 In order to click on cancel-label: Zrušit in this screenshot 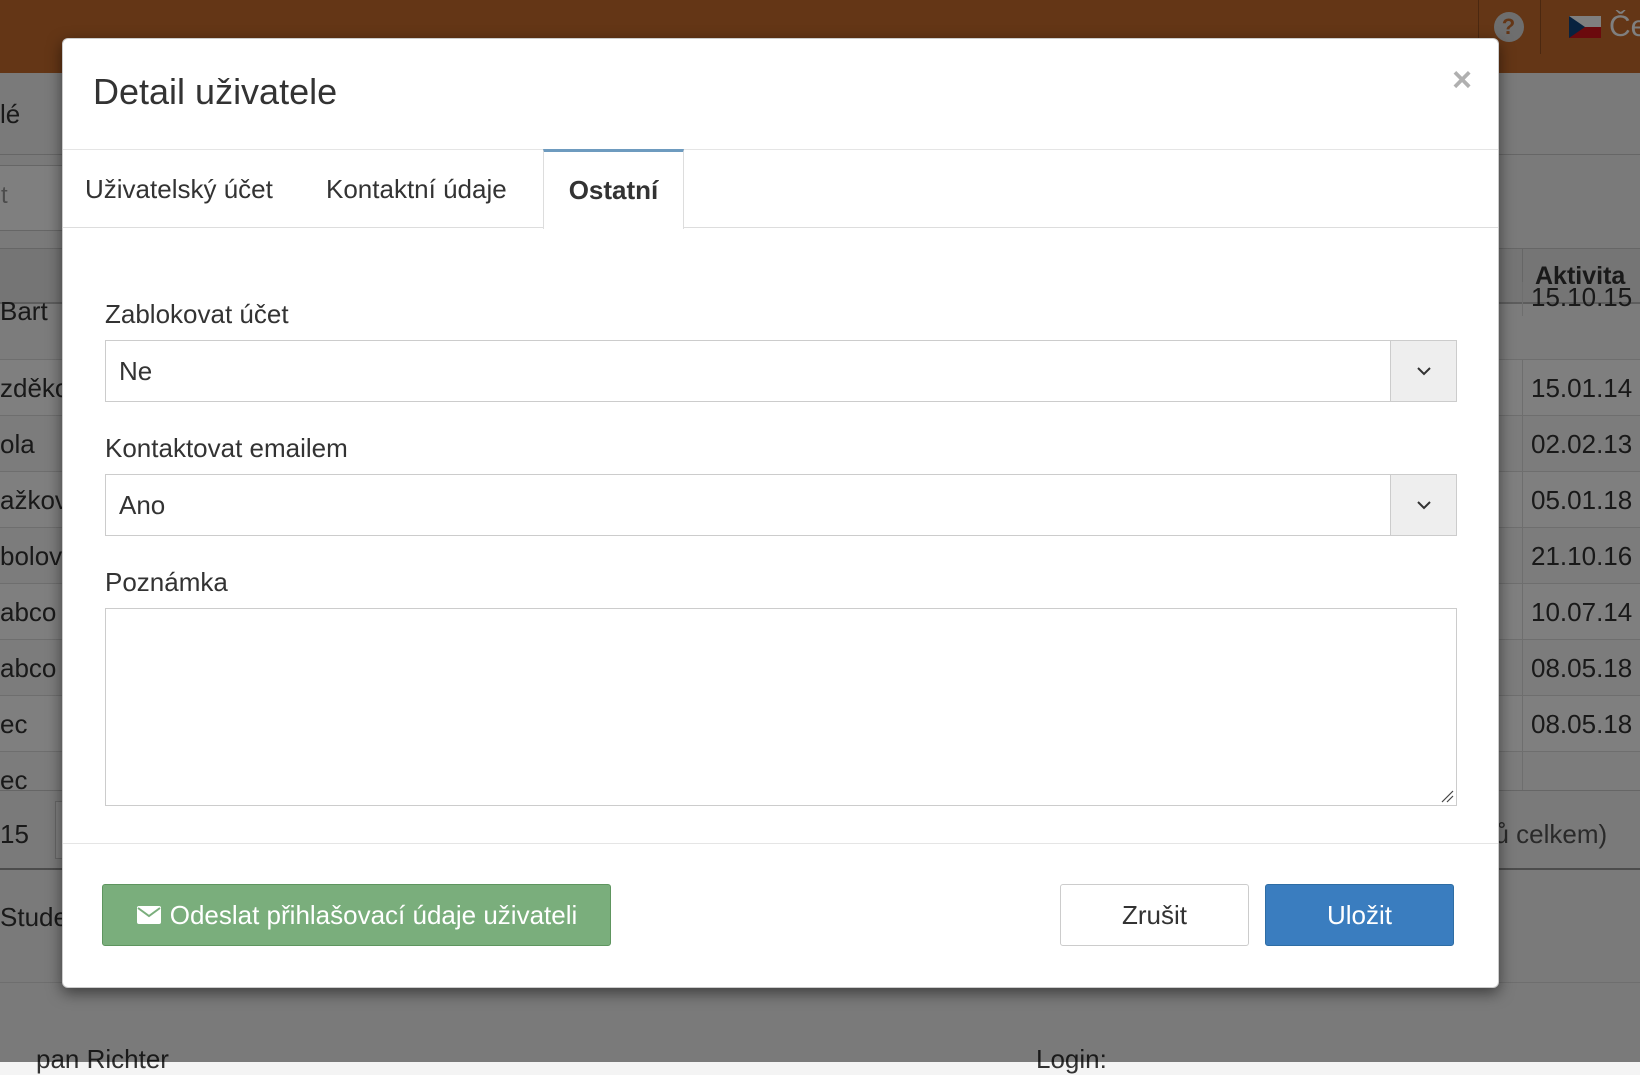, I will do `click(1154, 914)`.